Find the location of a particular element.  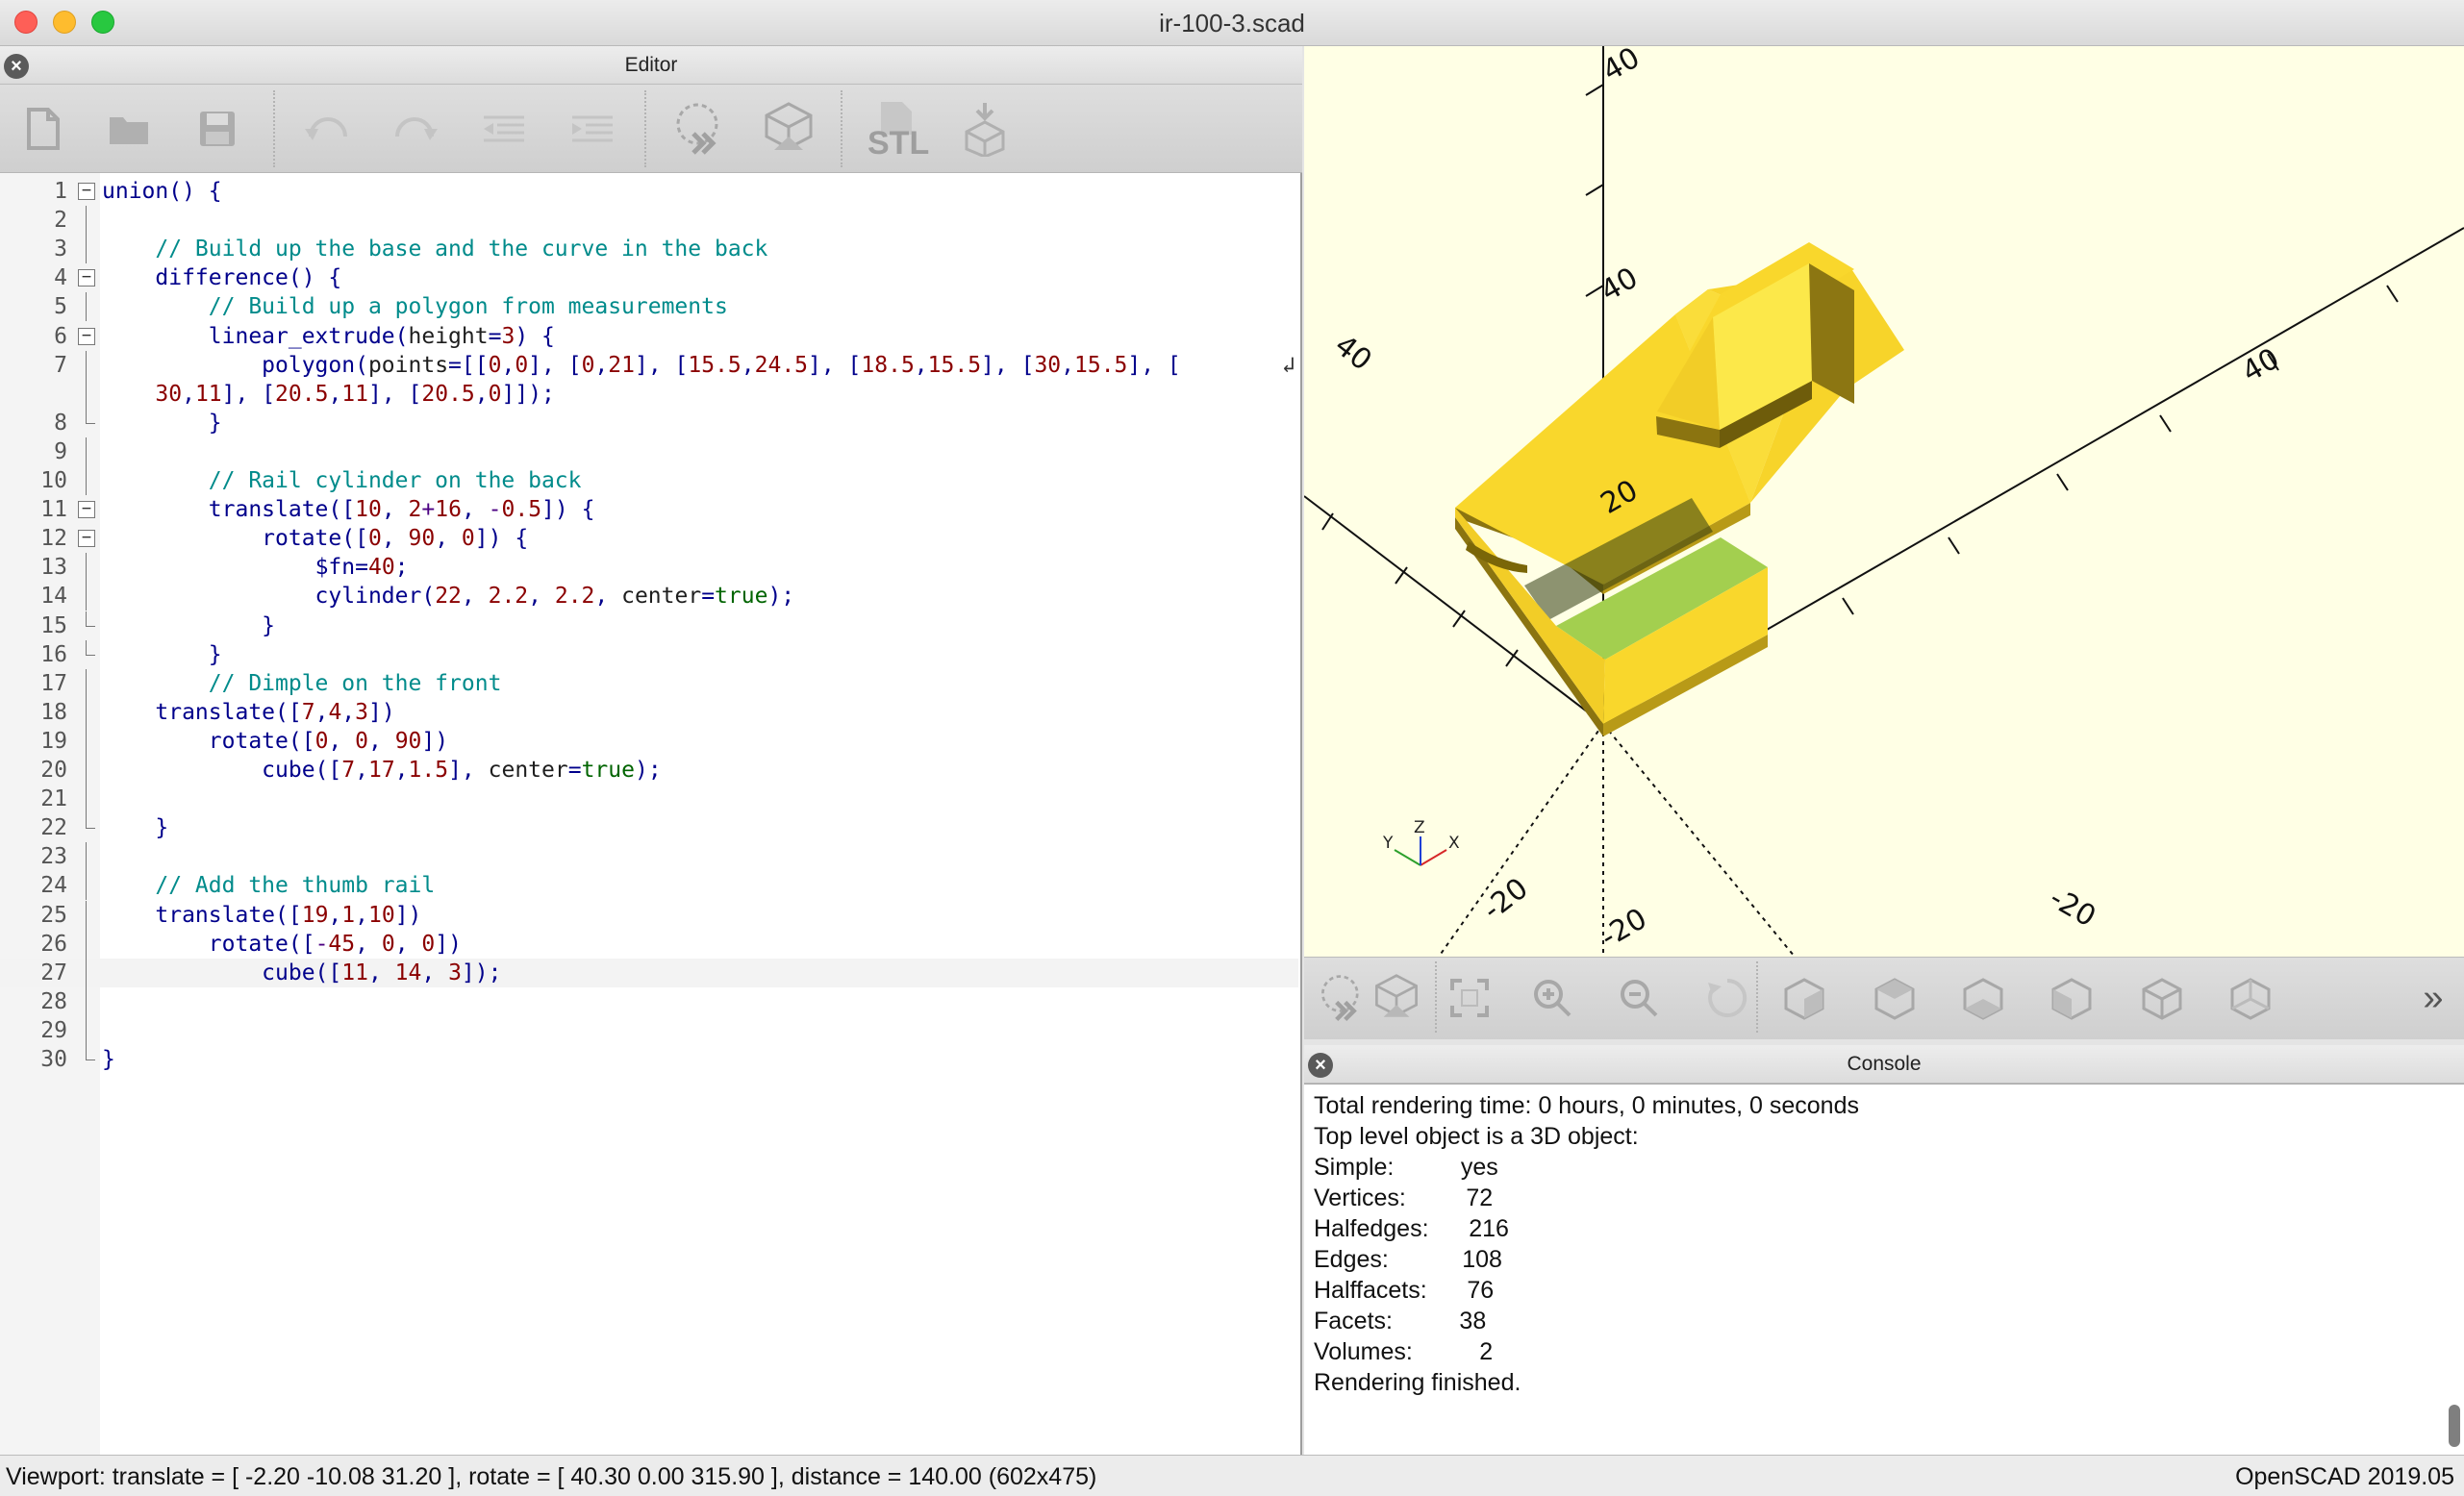

code-token: 21 is located at coordinates (621, 365).